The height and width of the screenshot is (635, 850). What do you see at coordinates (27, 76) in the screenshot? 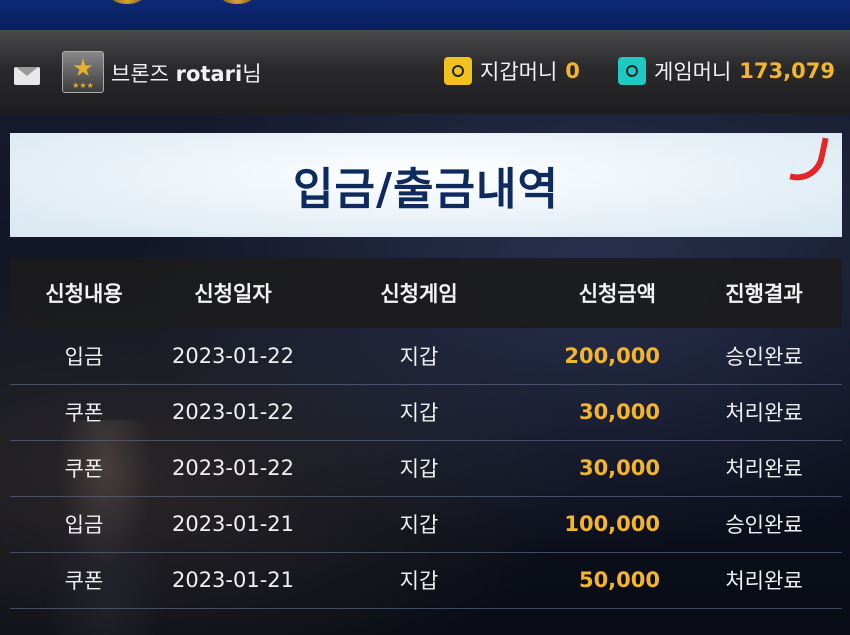
I see `mail-icon` at bounding box center [27, 76].